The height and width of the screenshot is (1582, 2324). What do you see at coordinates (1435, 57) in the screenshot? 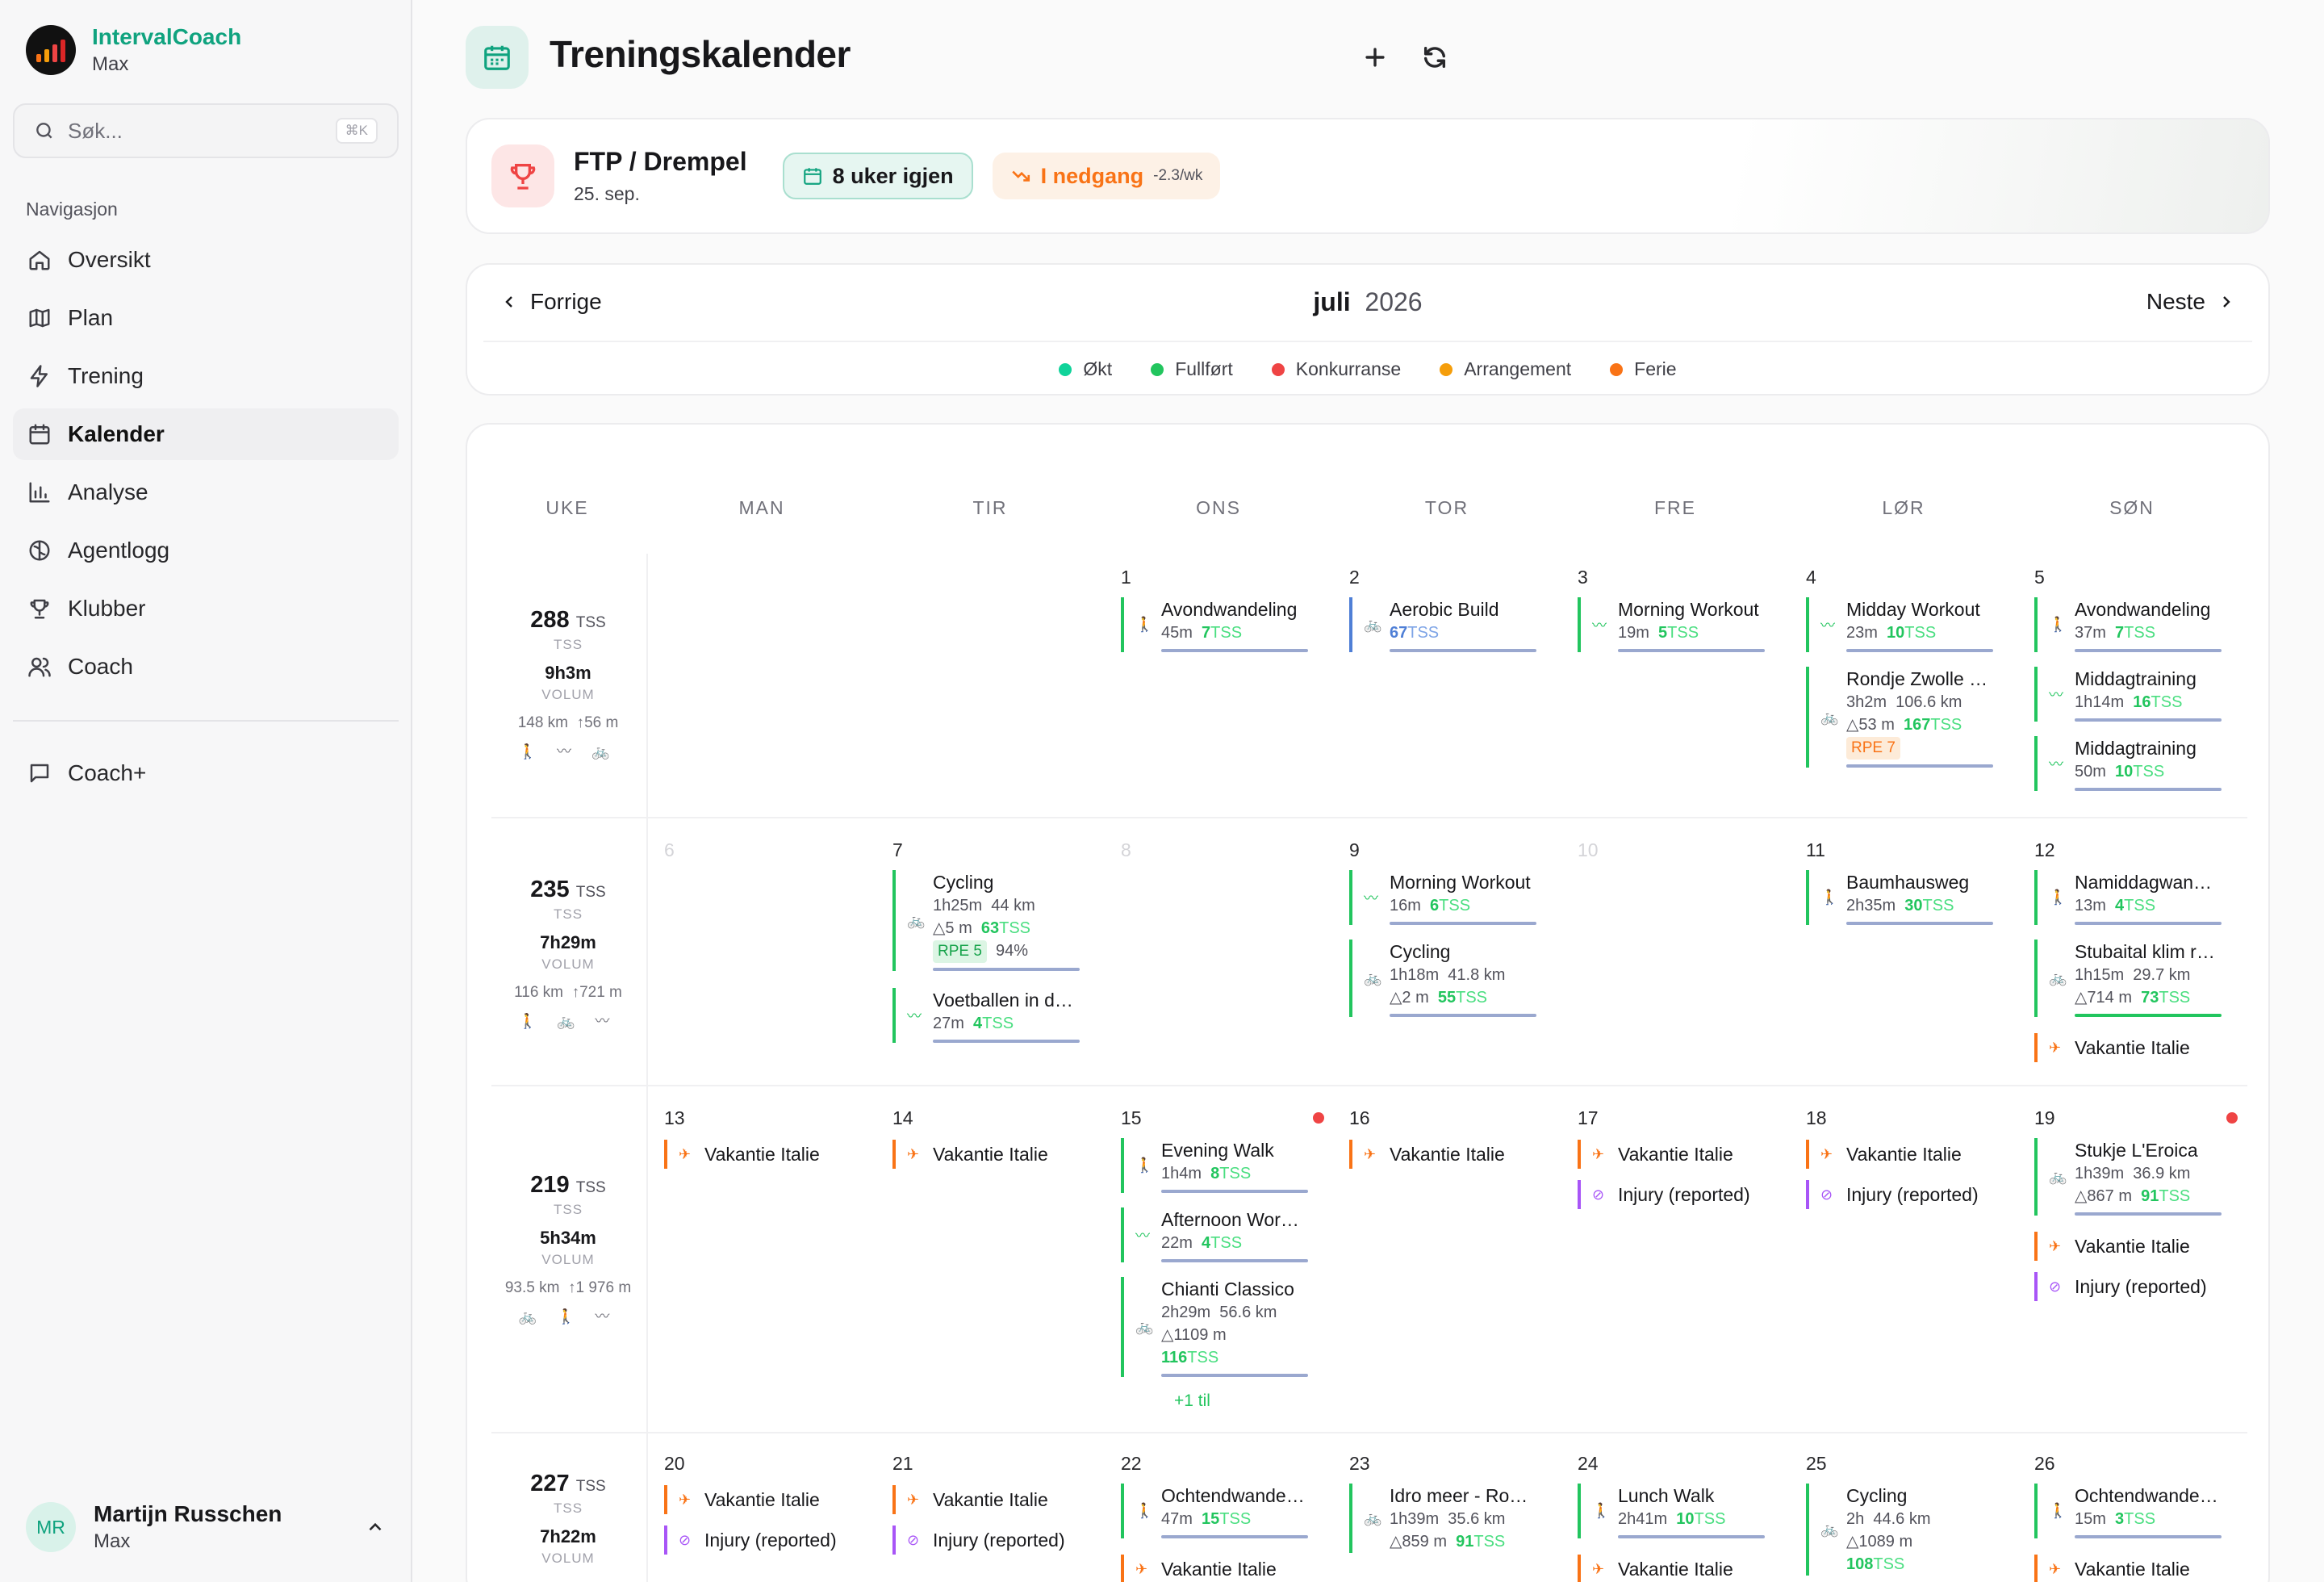
I see `refresh-button` at bounding box center [1435, 57].